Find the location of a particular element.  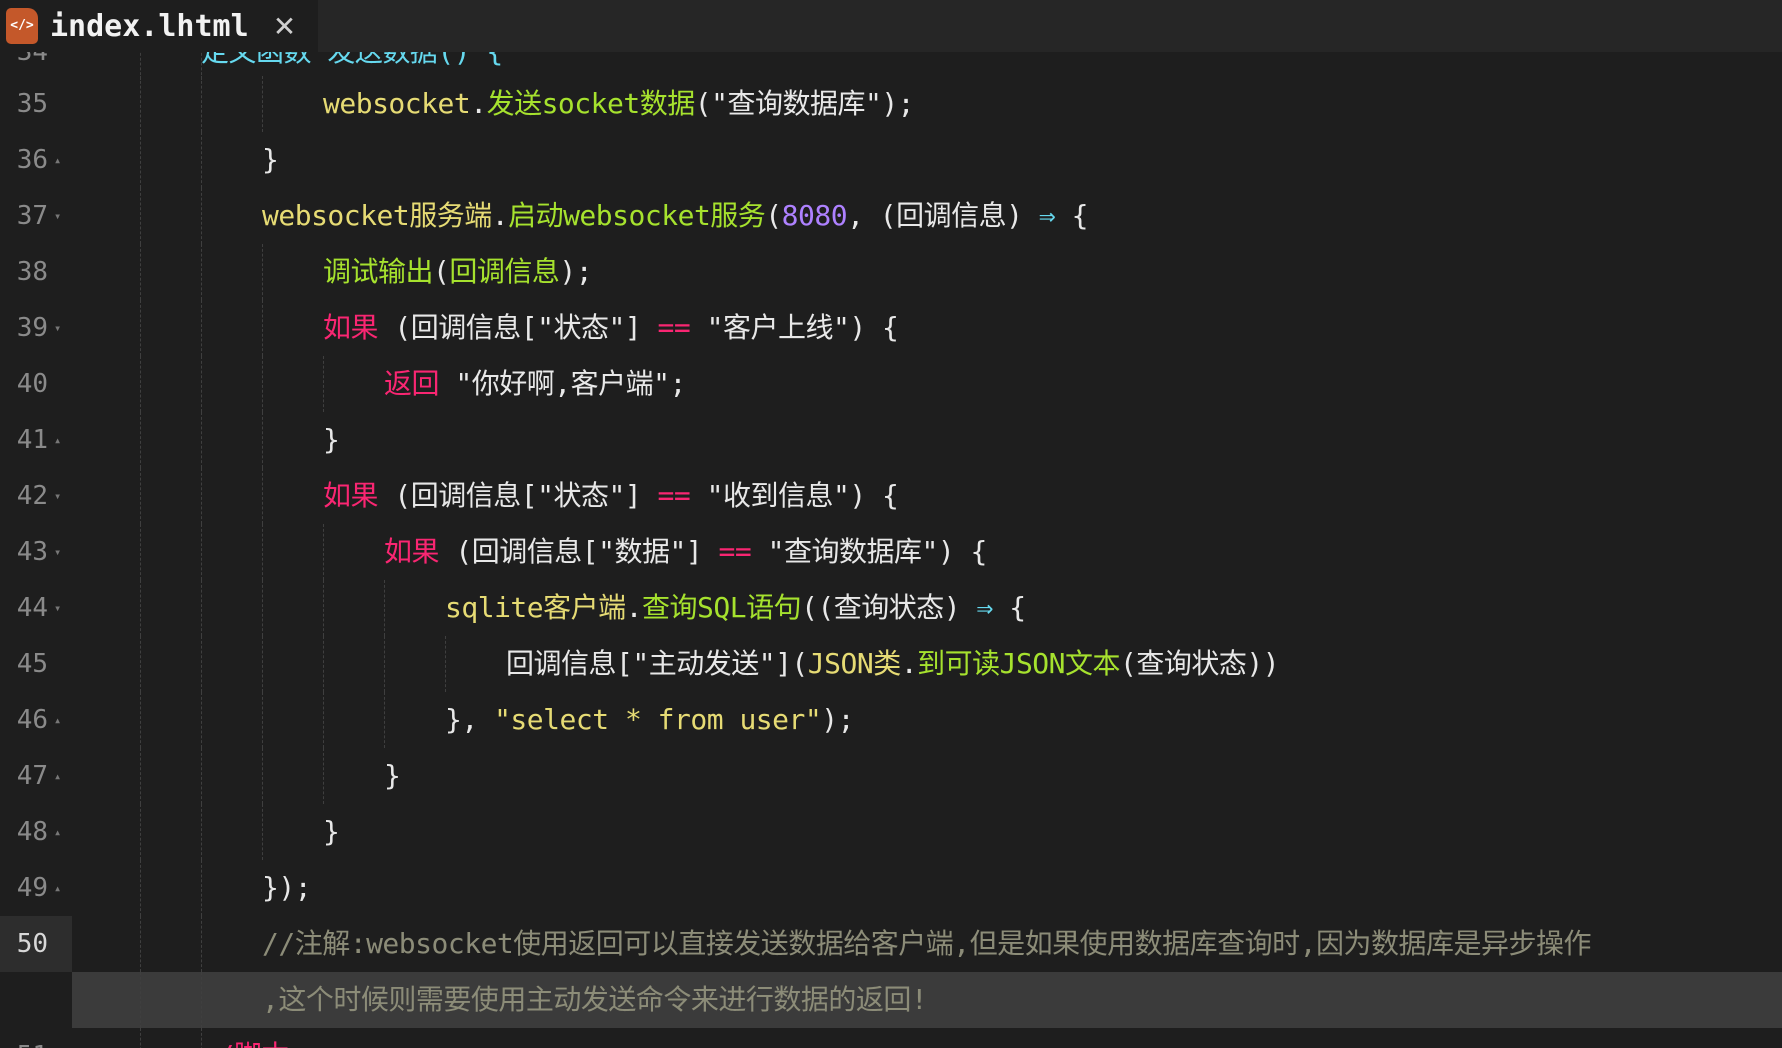

code-line: 49 ▴}); is located at coordinates (891, 888).